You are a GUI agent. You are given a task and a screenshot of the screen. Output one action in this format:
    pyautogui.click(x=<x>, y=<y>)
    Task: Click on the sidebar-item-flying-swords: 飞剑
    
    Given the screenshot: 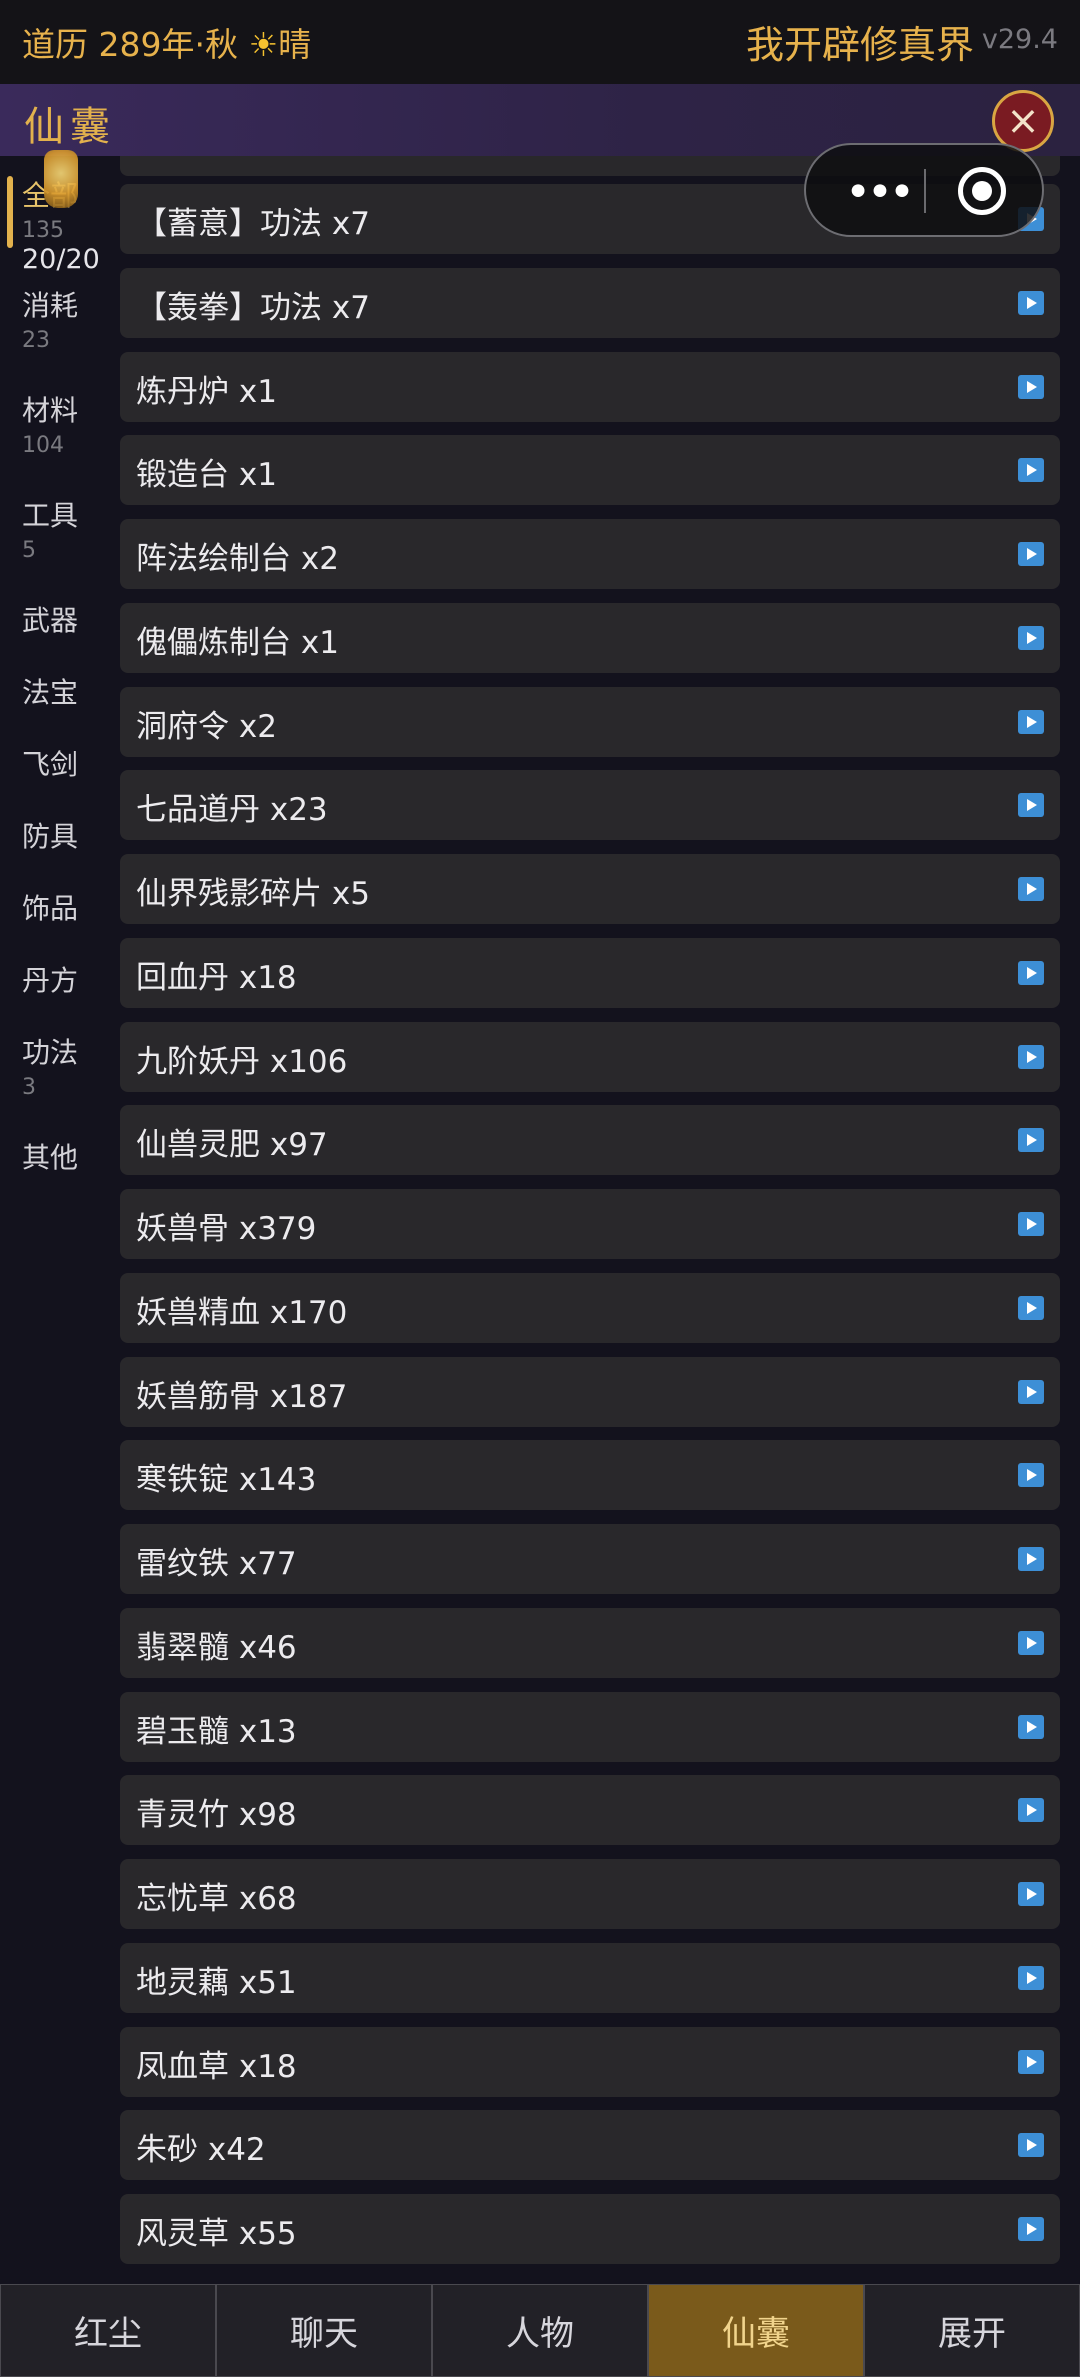 What is the action you would take?
    pyautogui.click(x=50, y=763)
    